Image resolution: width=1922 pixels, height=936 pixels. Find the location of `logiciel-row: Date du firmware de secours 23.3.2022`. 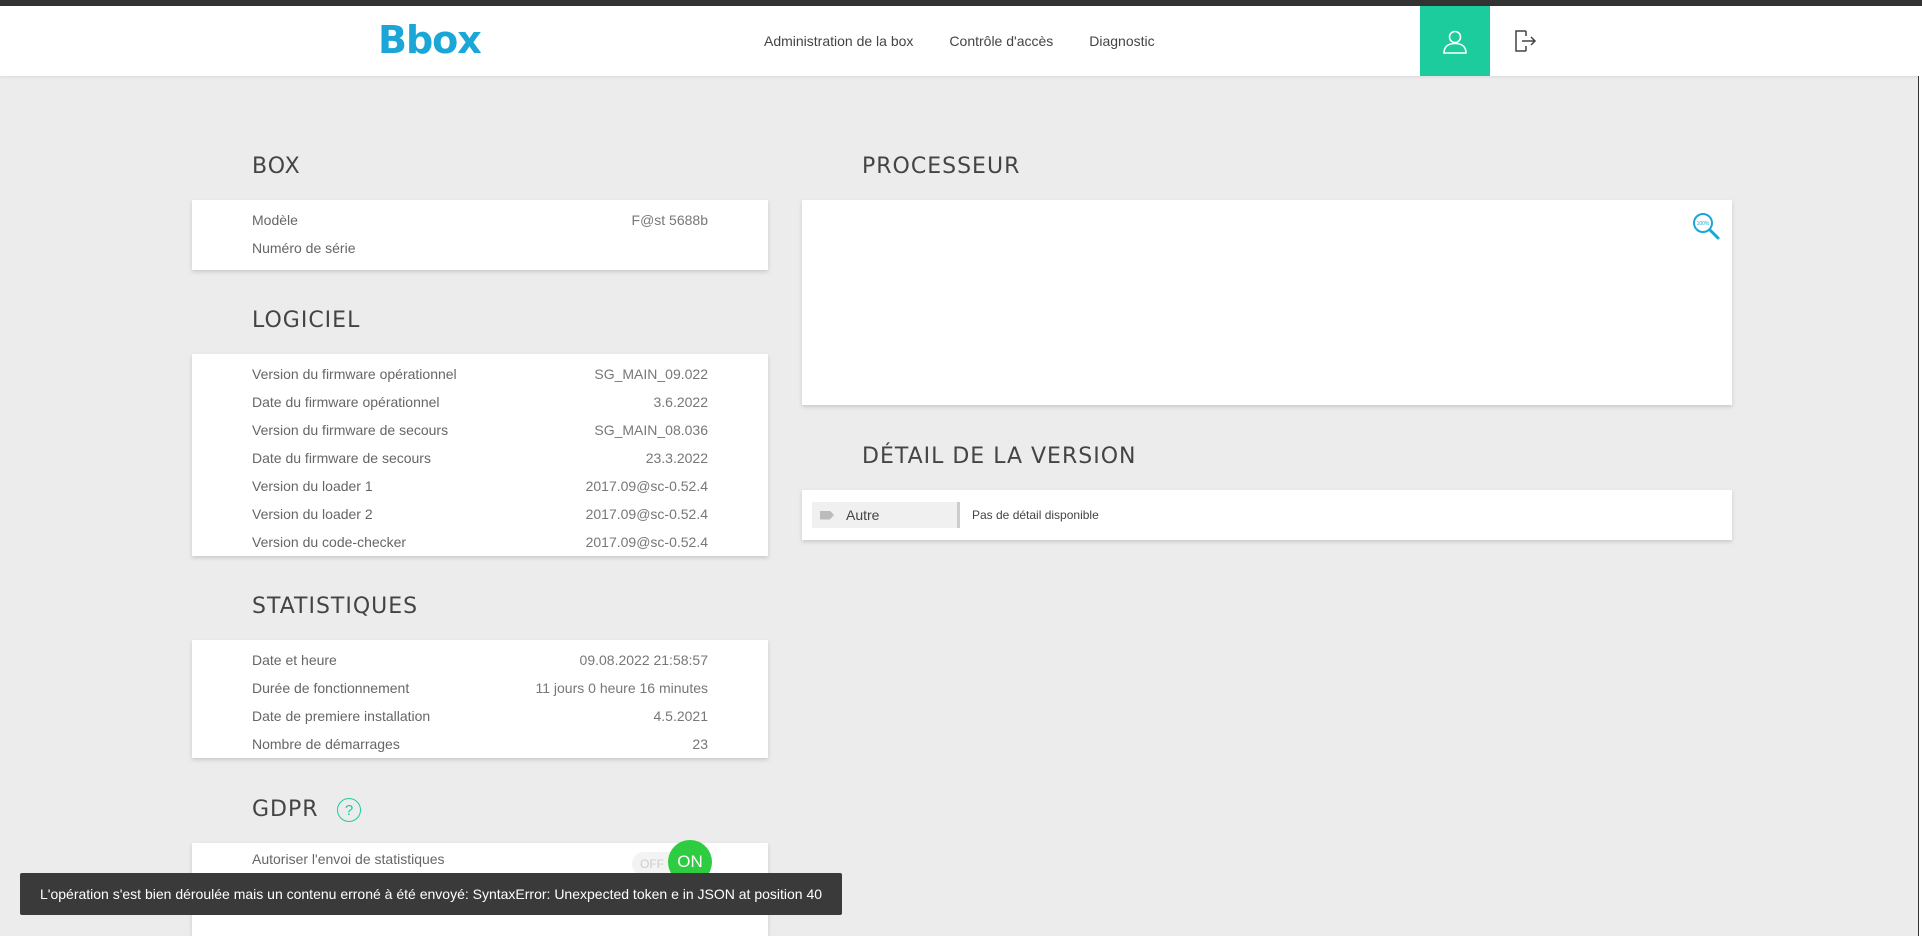

logiciel-row: Date du firmware de secours 23.3.2022 is located at coordinates (480, 458).